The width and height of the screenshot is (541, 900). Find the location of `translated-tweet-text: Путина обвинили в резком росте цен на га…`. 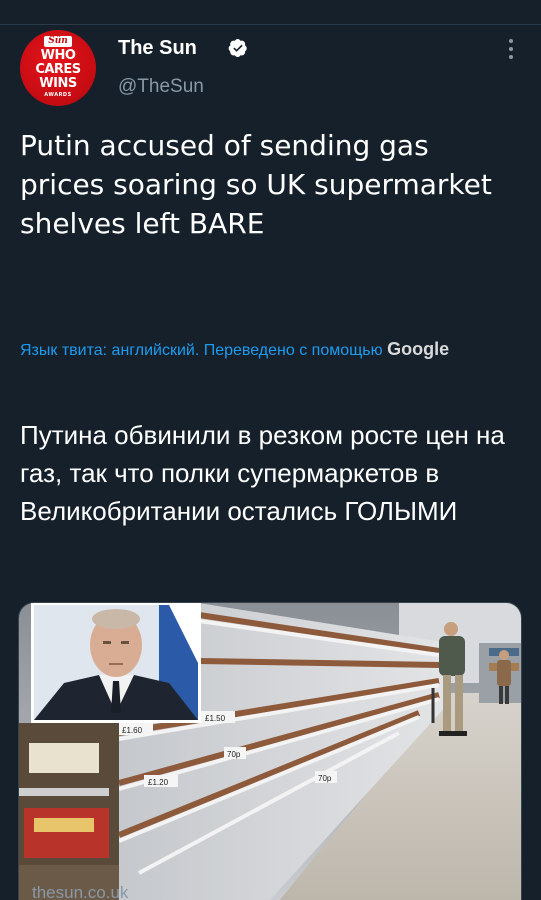

translated-tweet-text: Путина обвинили в резком росте цен на га… is located at coordinates (262, 473).